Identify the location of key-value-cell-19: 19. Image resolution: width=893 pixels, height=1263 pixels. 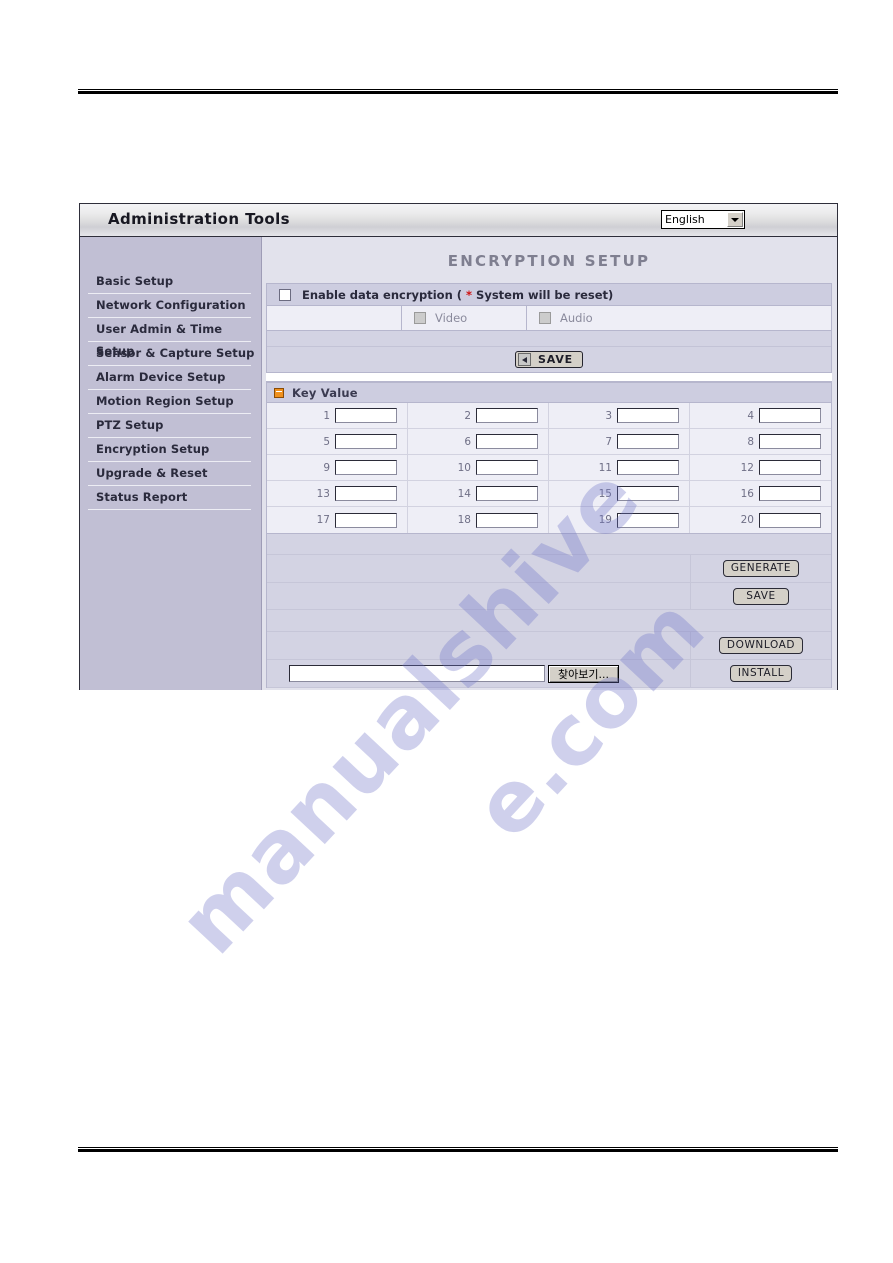
(619, 520).